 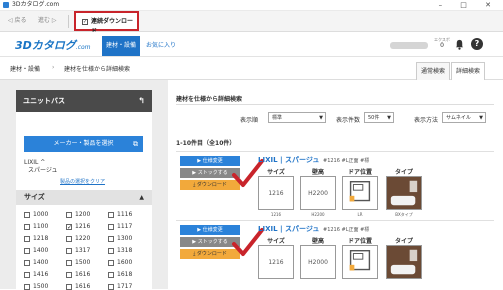 I want to click on logo-suffix: .com, so click(x=83, y=47).